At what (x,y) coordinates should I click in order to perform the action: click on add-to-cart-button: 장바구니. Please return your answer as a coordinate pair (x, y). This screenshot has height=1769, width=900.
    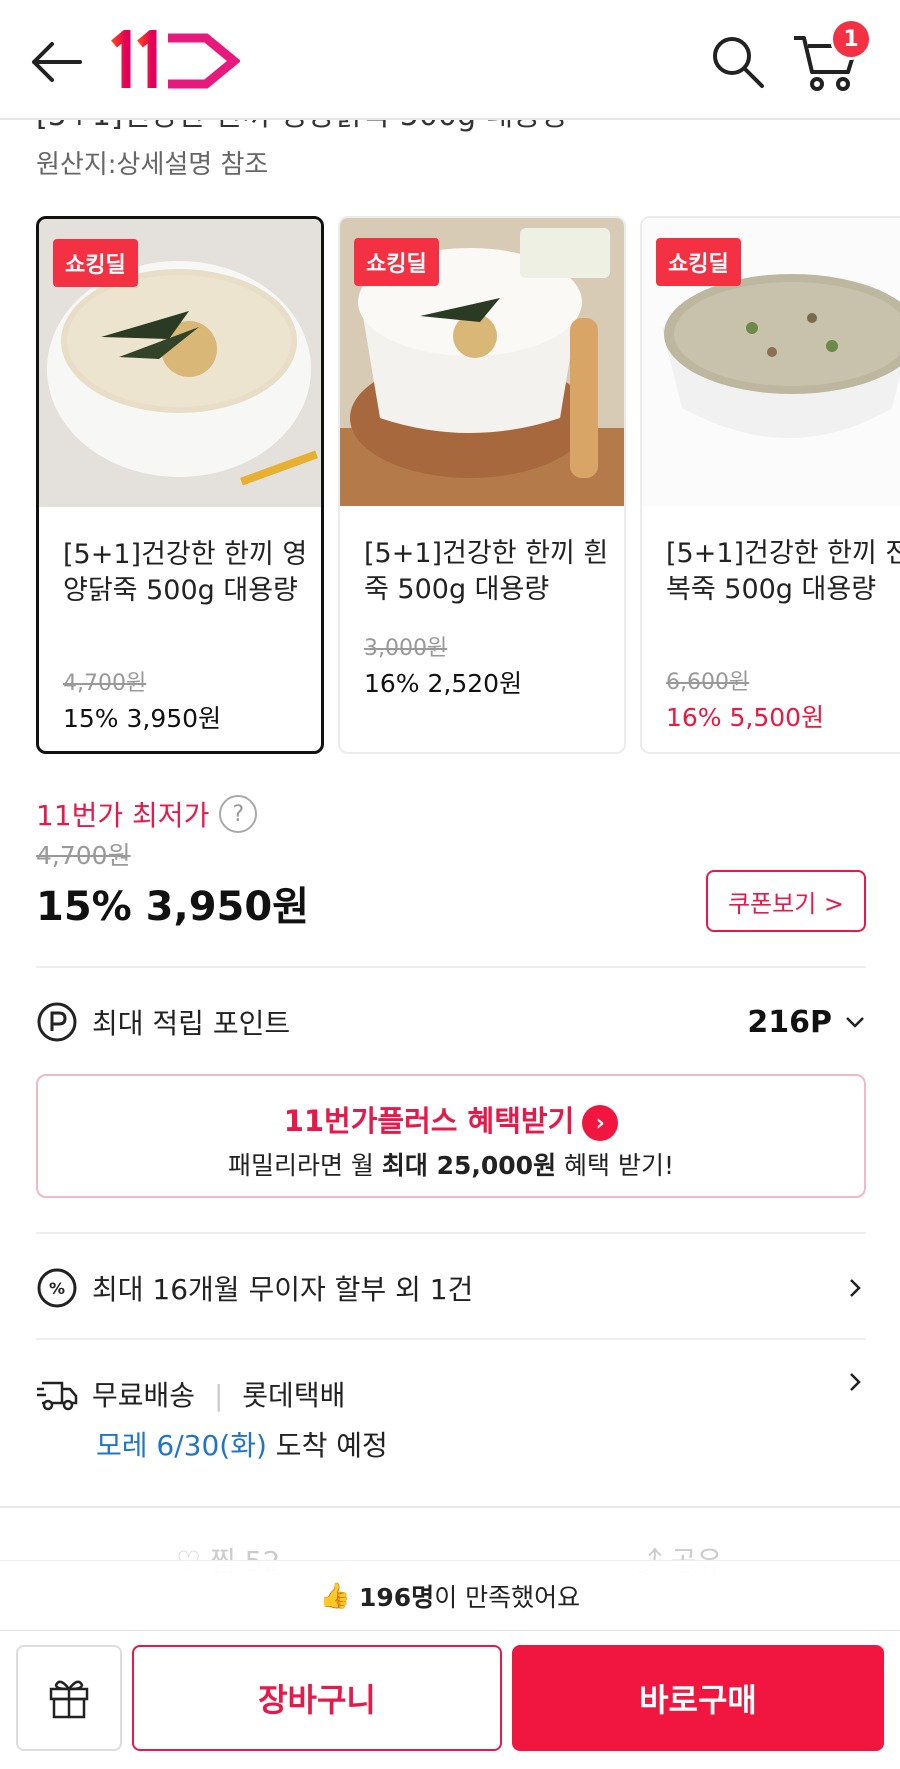
    Looking at the image, I should click on (317, 1698).